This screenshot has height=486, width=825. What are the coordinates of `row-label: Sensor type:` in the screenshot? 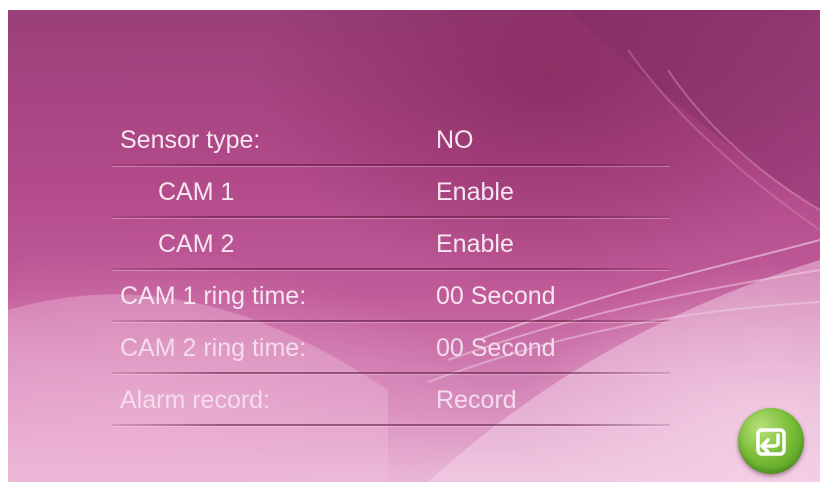 It's located at (190, 140).